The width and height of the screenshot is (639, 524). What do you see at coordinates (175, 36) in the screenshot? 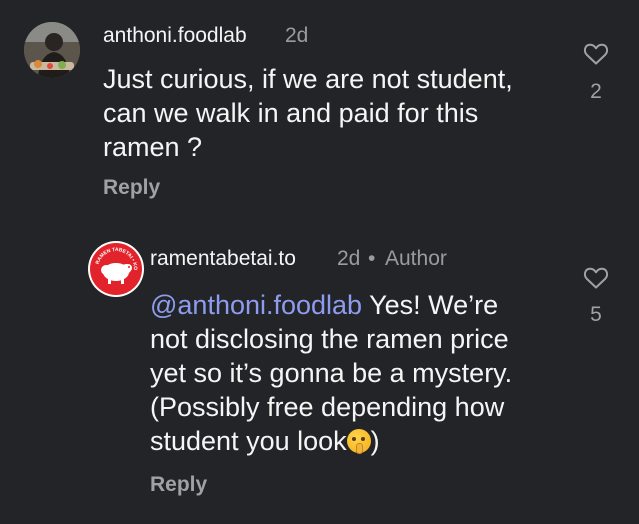
I see `username: anthoni.foodlab` at bounding box center [175, 36].